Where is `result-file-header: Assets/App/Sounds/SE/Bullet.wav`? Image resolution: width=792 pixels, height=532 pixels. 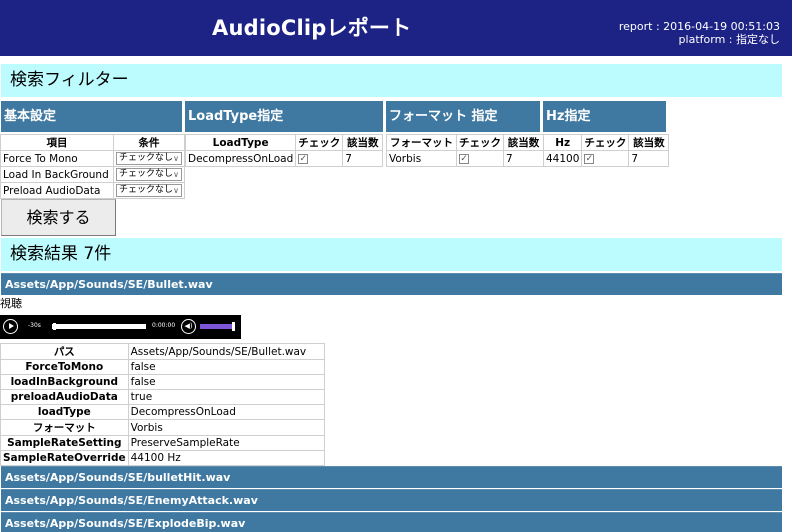 result-file-header: Assets/App/Sounds/SE/Bullet.wav is located at coordinates (391, 284).